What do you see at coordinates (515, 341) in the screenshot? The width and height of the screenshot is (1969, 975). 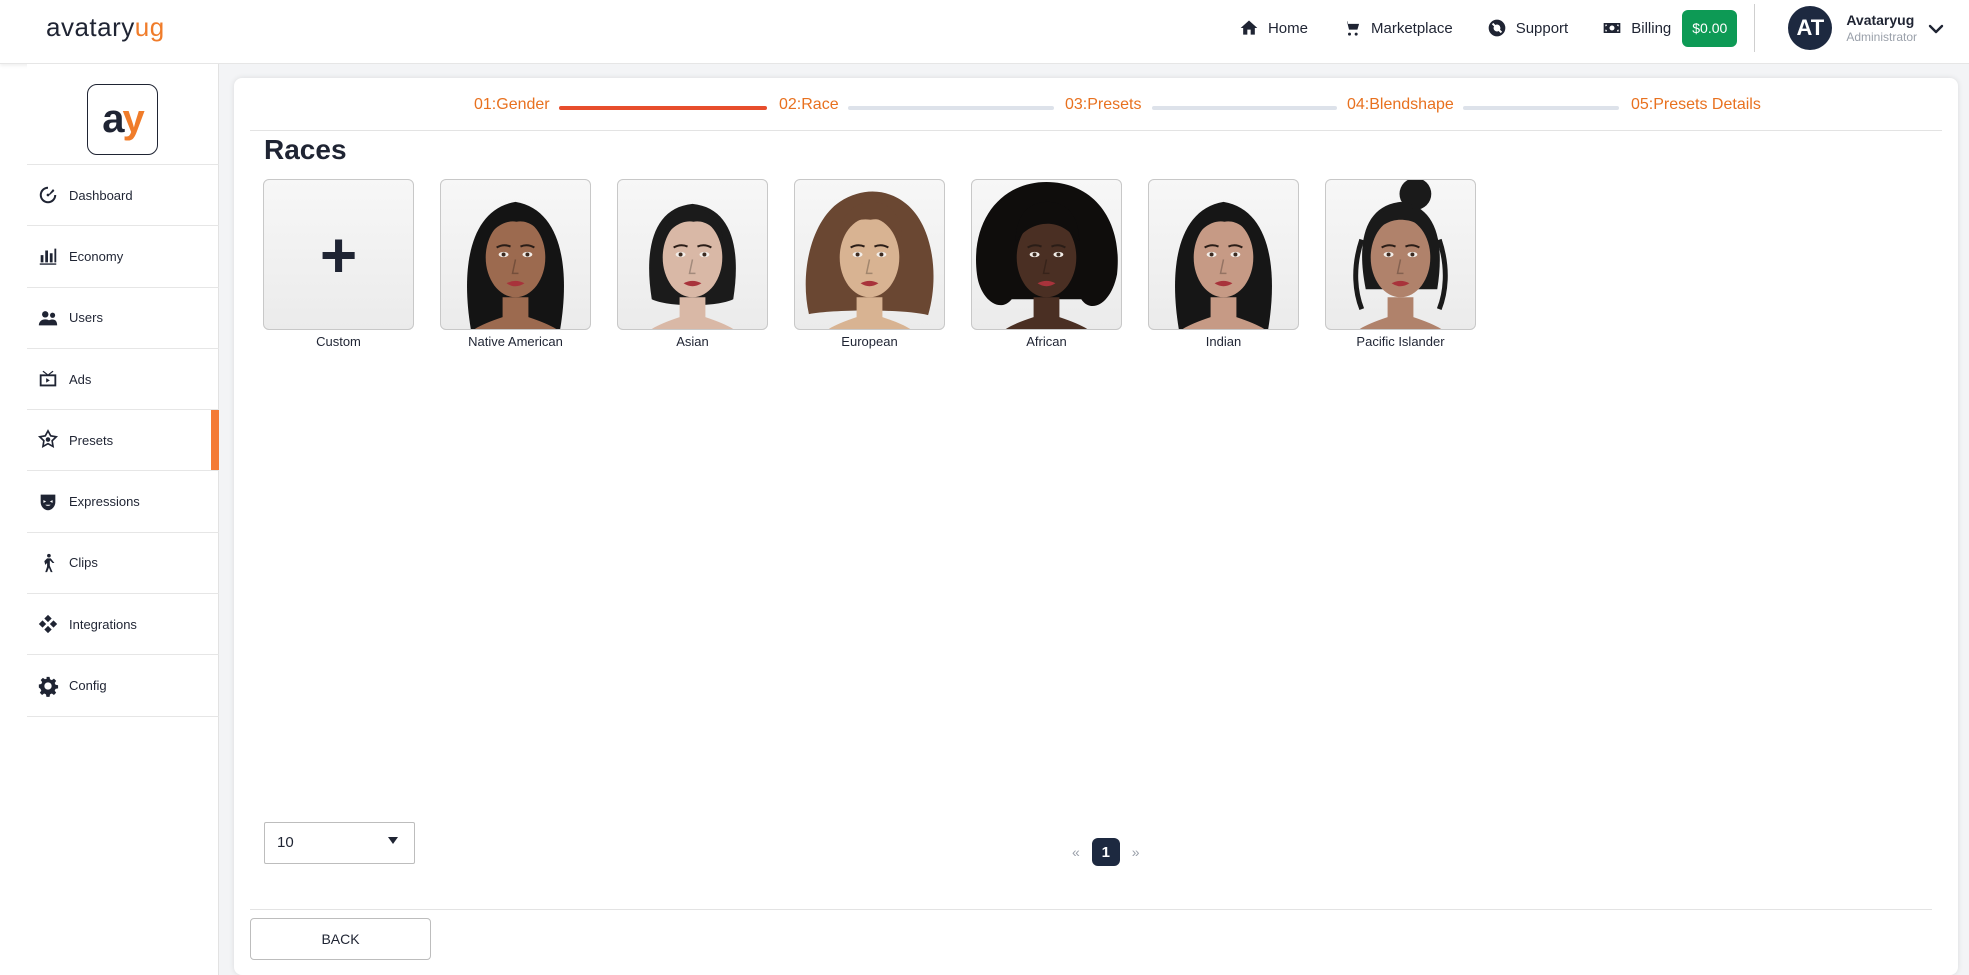 I see `race-label: Native American` at bounding box center [515, 341].